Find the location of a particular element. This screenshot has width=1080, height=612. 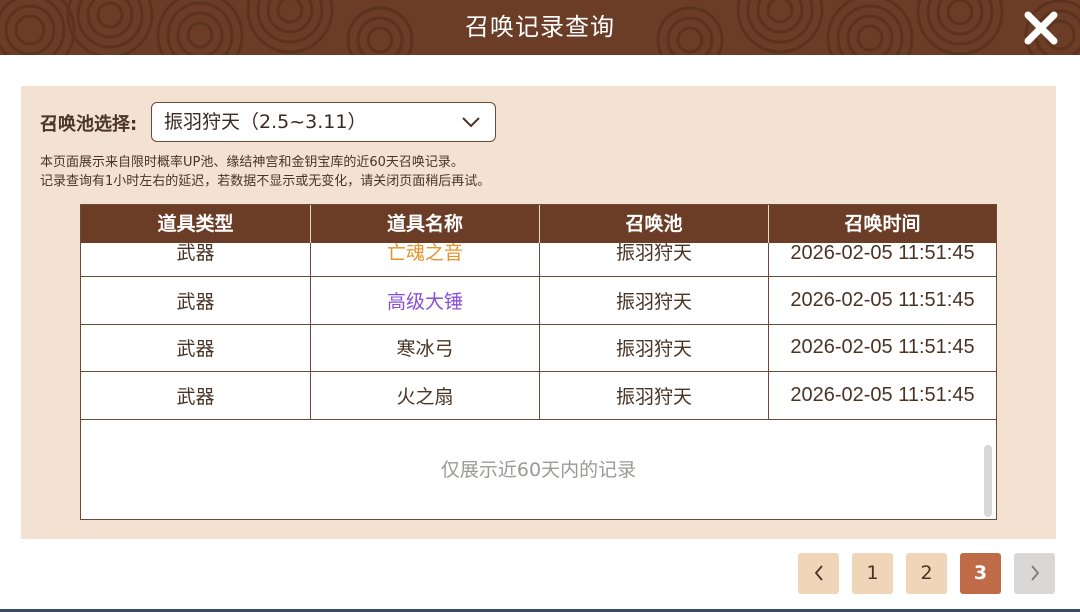

page-button-2: 2 is located at coordinates (926, 573).